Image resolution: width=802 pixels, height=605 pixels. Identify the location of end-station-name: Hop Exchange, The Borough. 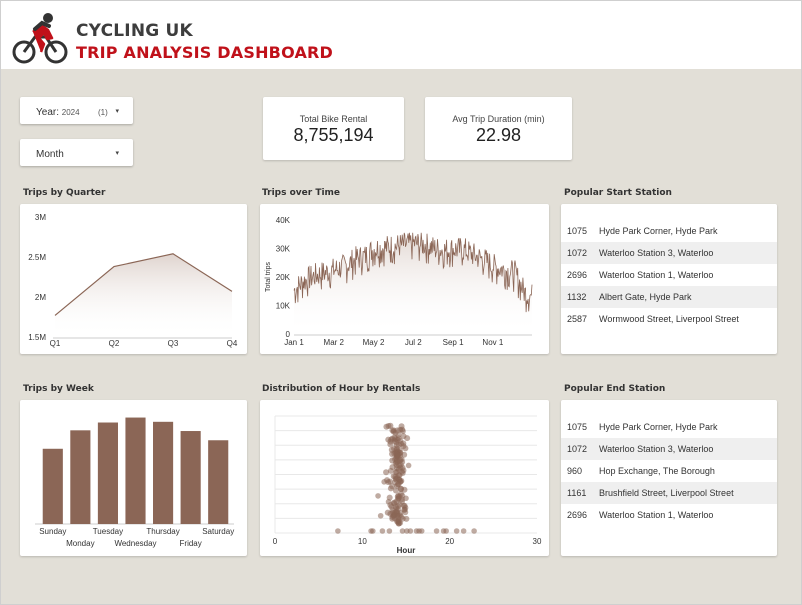
(657, 471).